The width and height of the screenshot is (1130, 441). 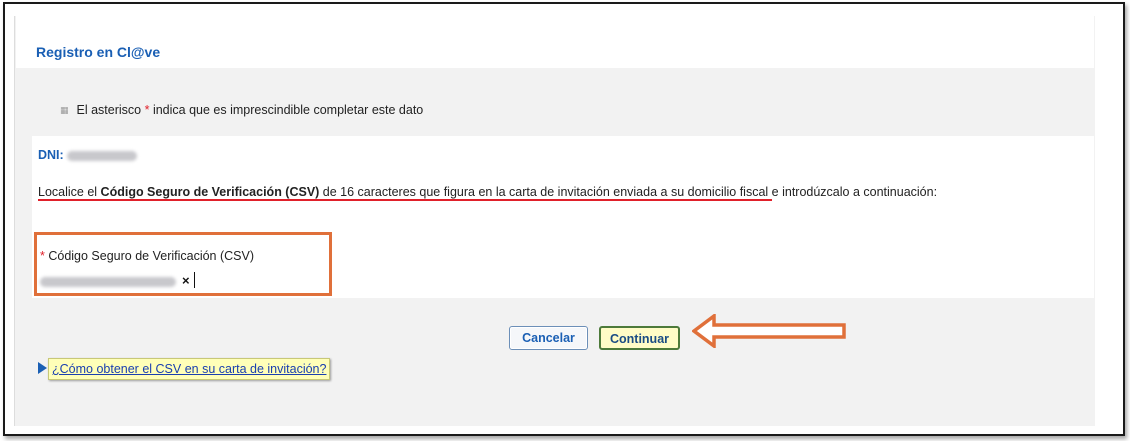 What do you see at coordinates (555, 42) in the screenshot?
I see `header-area` at bounding box center [555, 42].